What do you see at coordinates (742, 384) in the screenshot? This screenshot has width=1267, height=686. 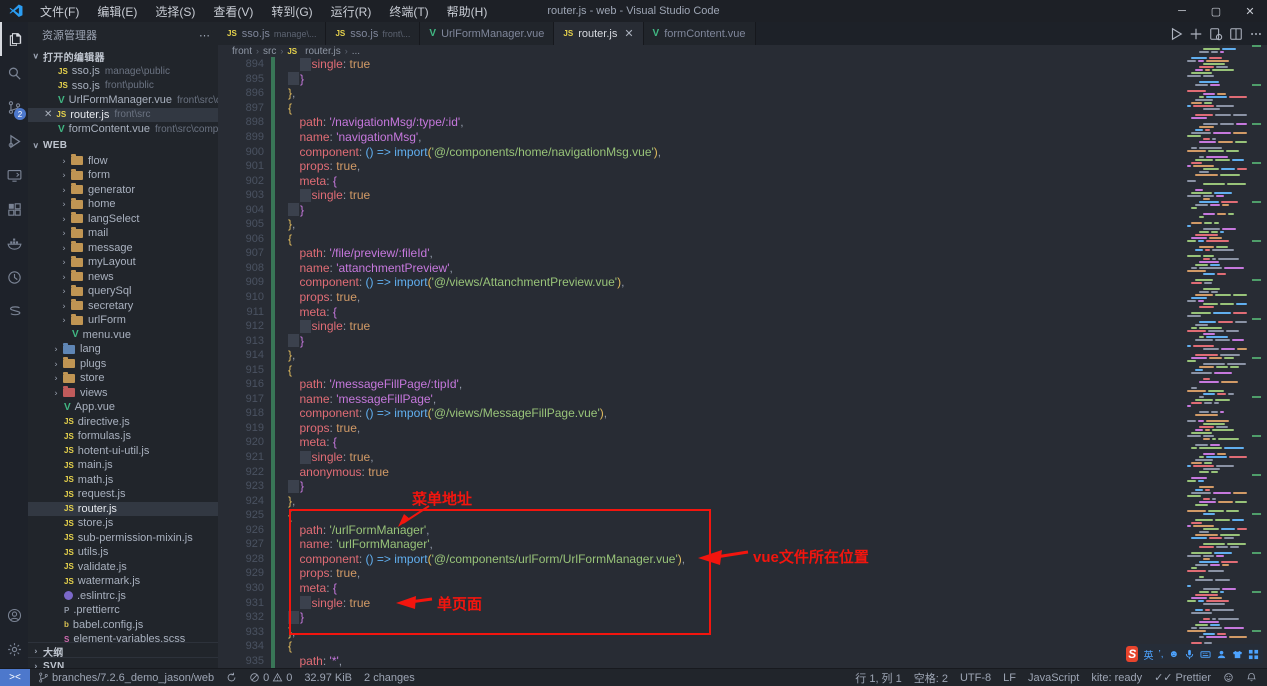 I see `code-line-916: 916 path: '/messageFillPage/:tipId',` at bounding box center [742, 384].